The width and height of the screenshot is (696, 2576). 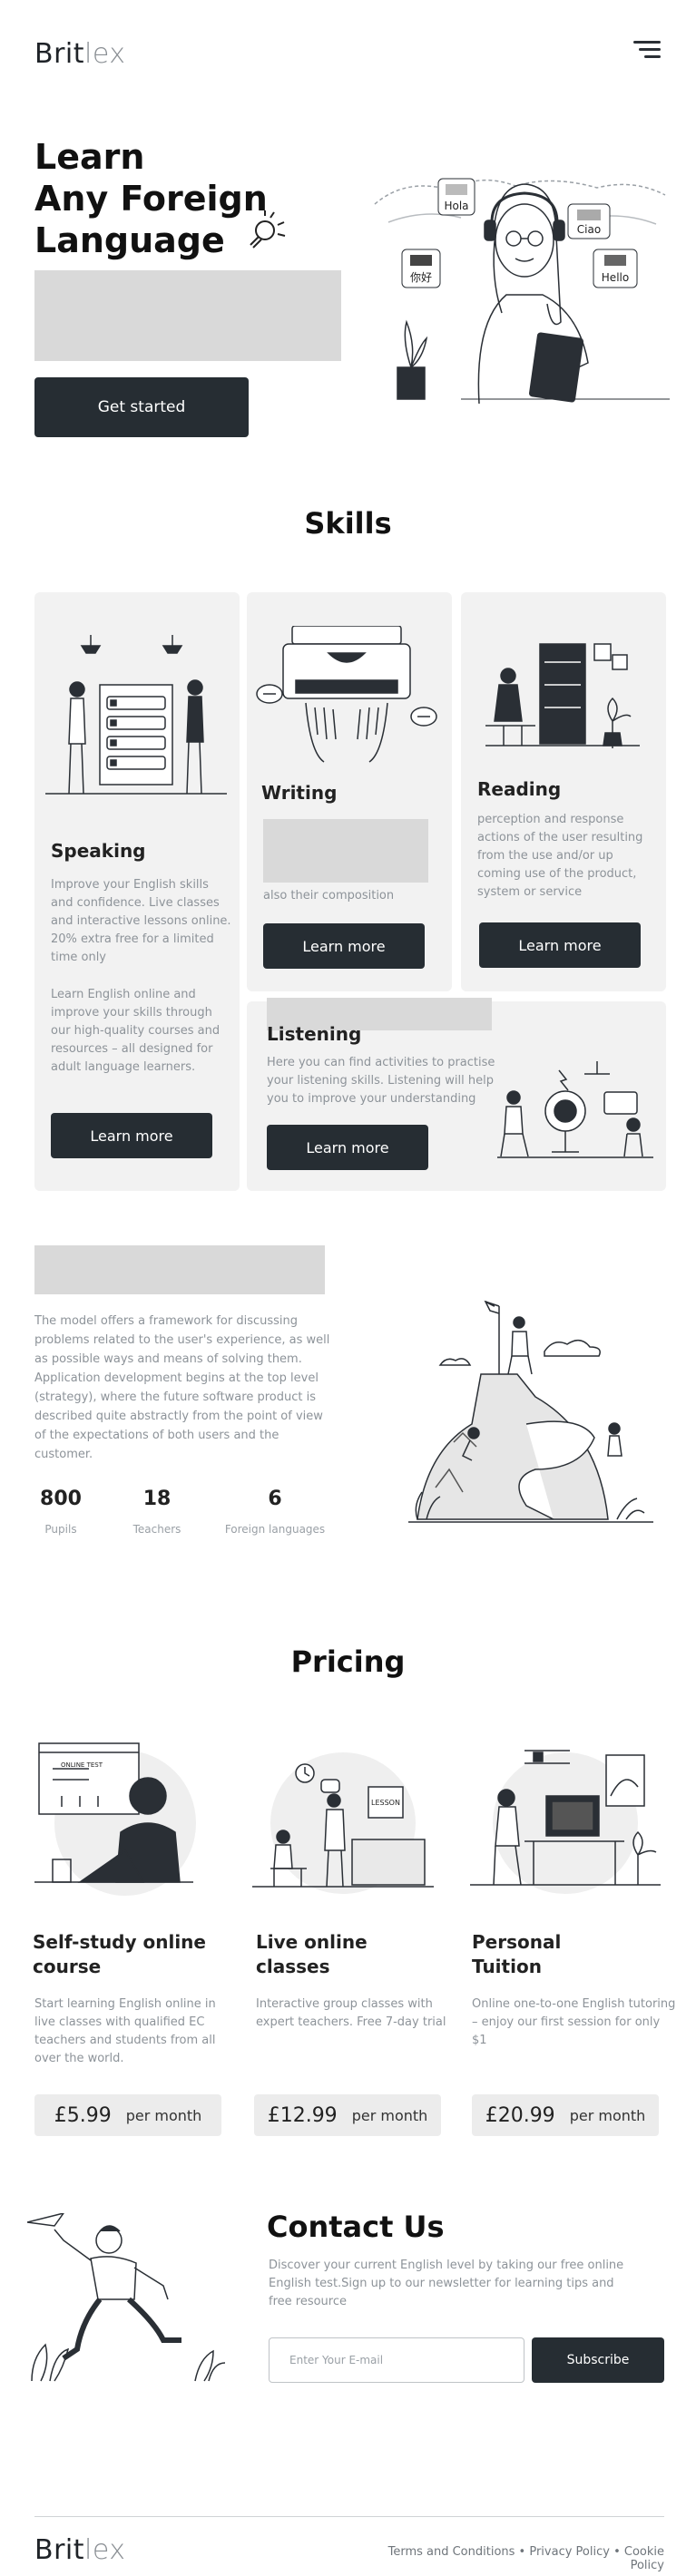 I want to click on writing-learn-more-button: Learn more, so click(x=344, y=946).